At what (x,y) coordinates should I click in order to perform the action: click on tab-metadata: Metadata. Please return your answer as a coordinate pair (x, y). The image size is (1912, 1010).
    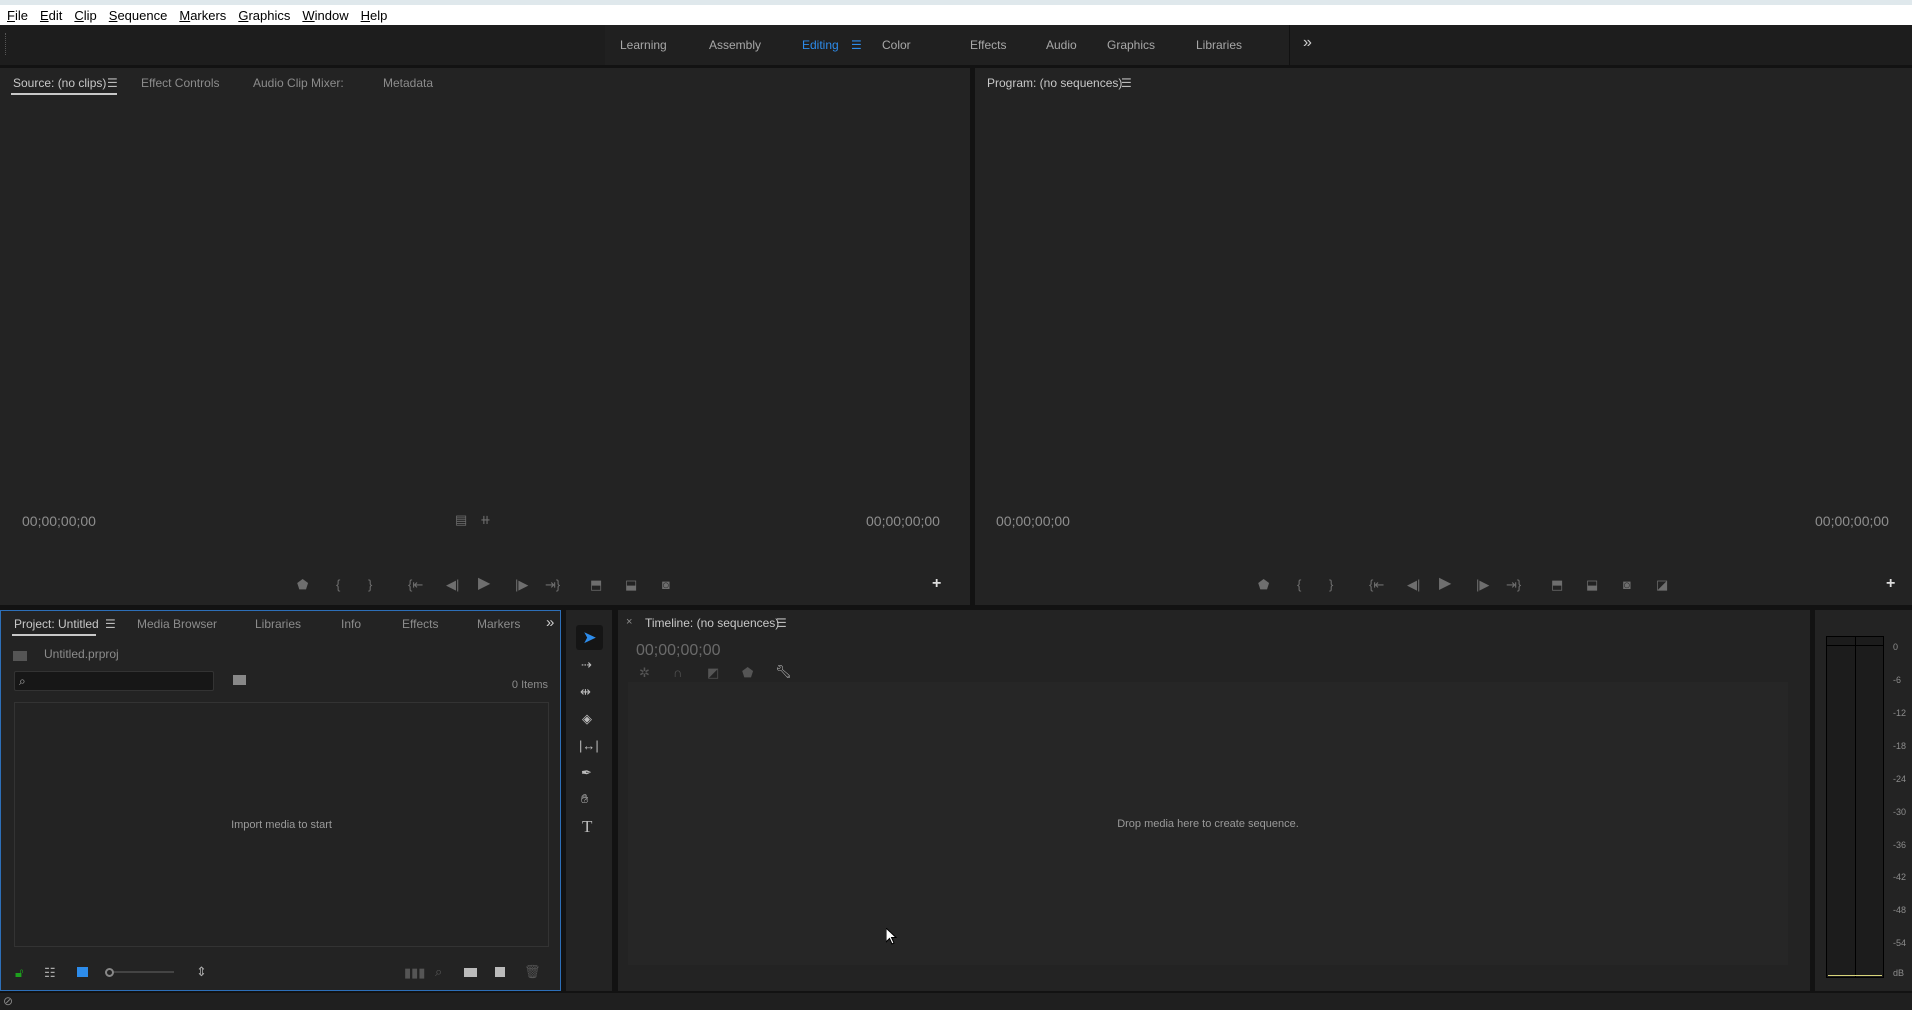
    Looking at the image, I should click on (408, 83).